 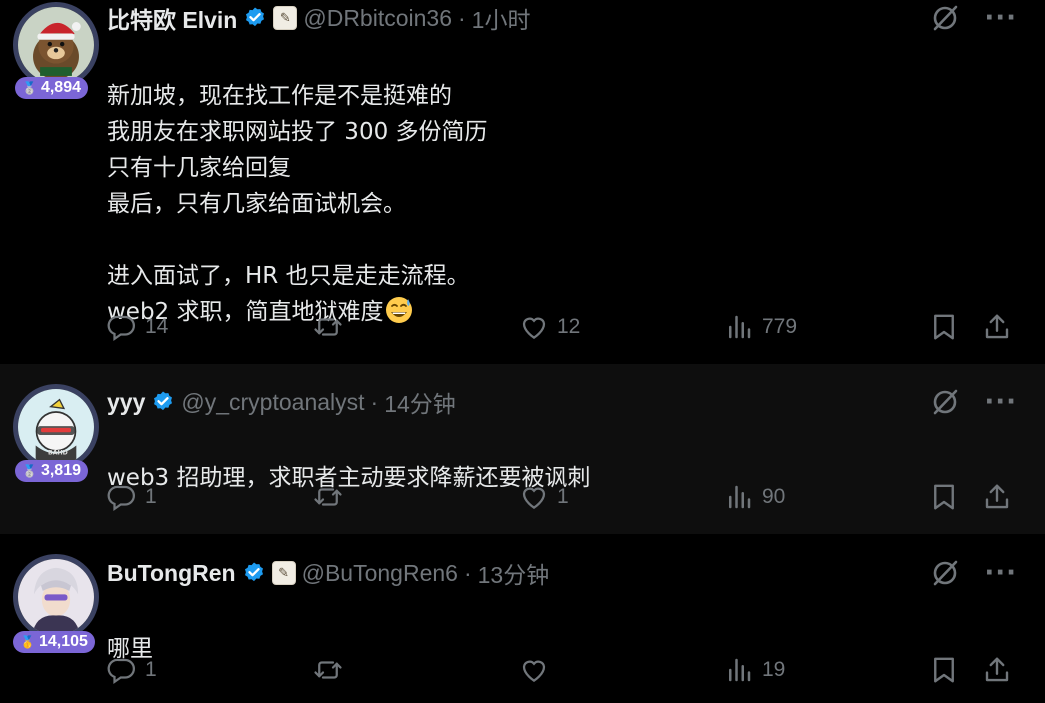 What do you see at coordinates (774, 496) in the screenshot?
I see `views-count: 90` at bounding box center [774, 496].